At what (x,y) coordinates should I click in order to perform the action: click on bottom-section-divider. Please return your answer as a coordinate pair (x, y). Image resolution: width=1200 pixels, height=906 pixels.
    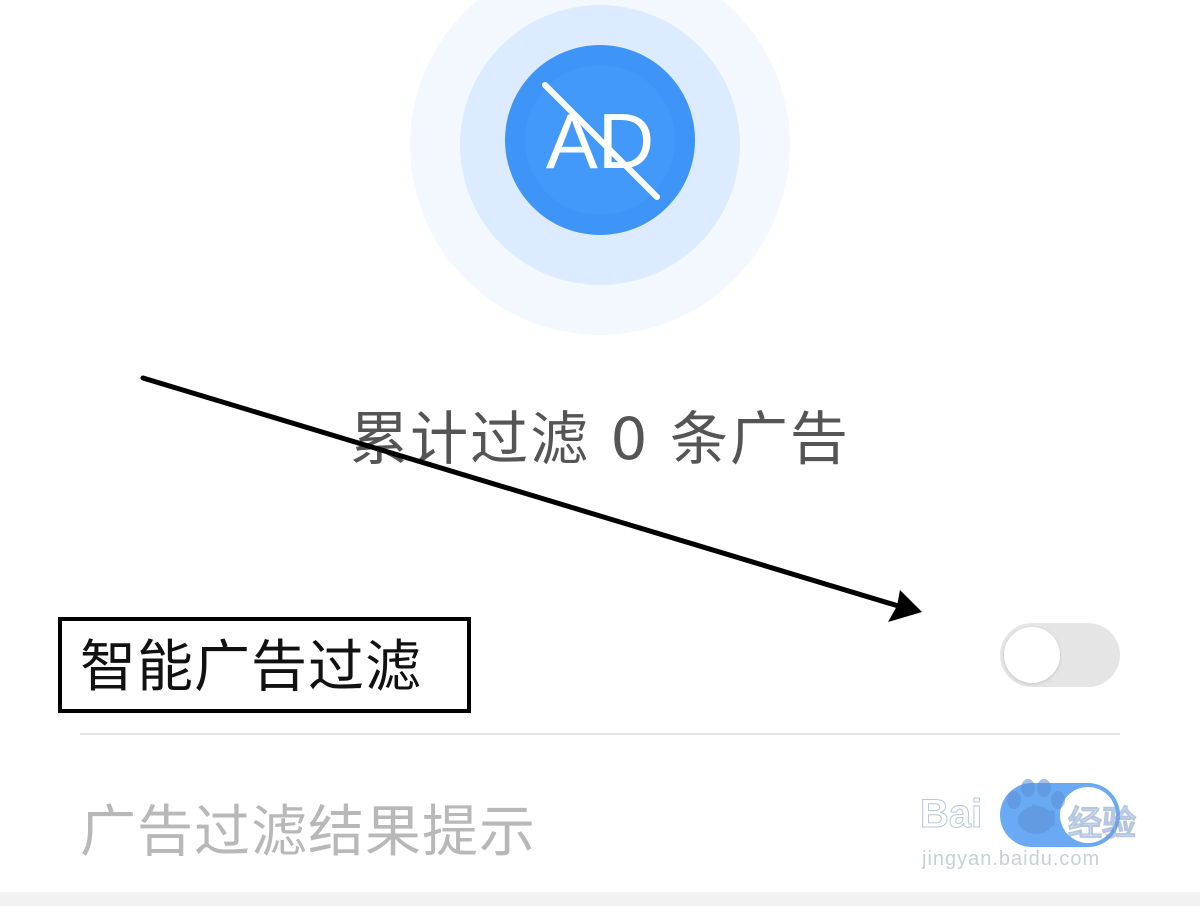
    Looking at the image, I should click on (600, 899).